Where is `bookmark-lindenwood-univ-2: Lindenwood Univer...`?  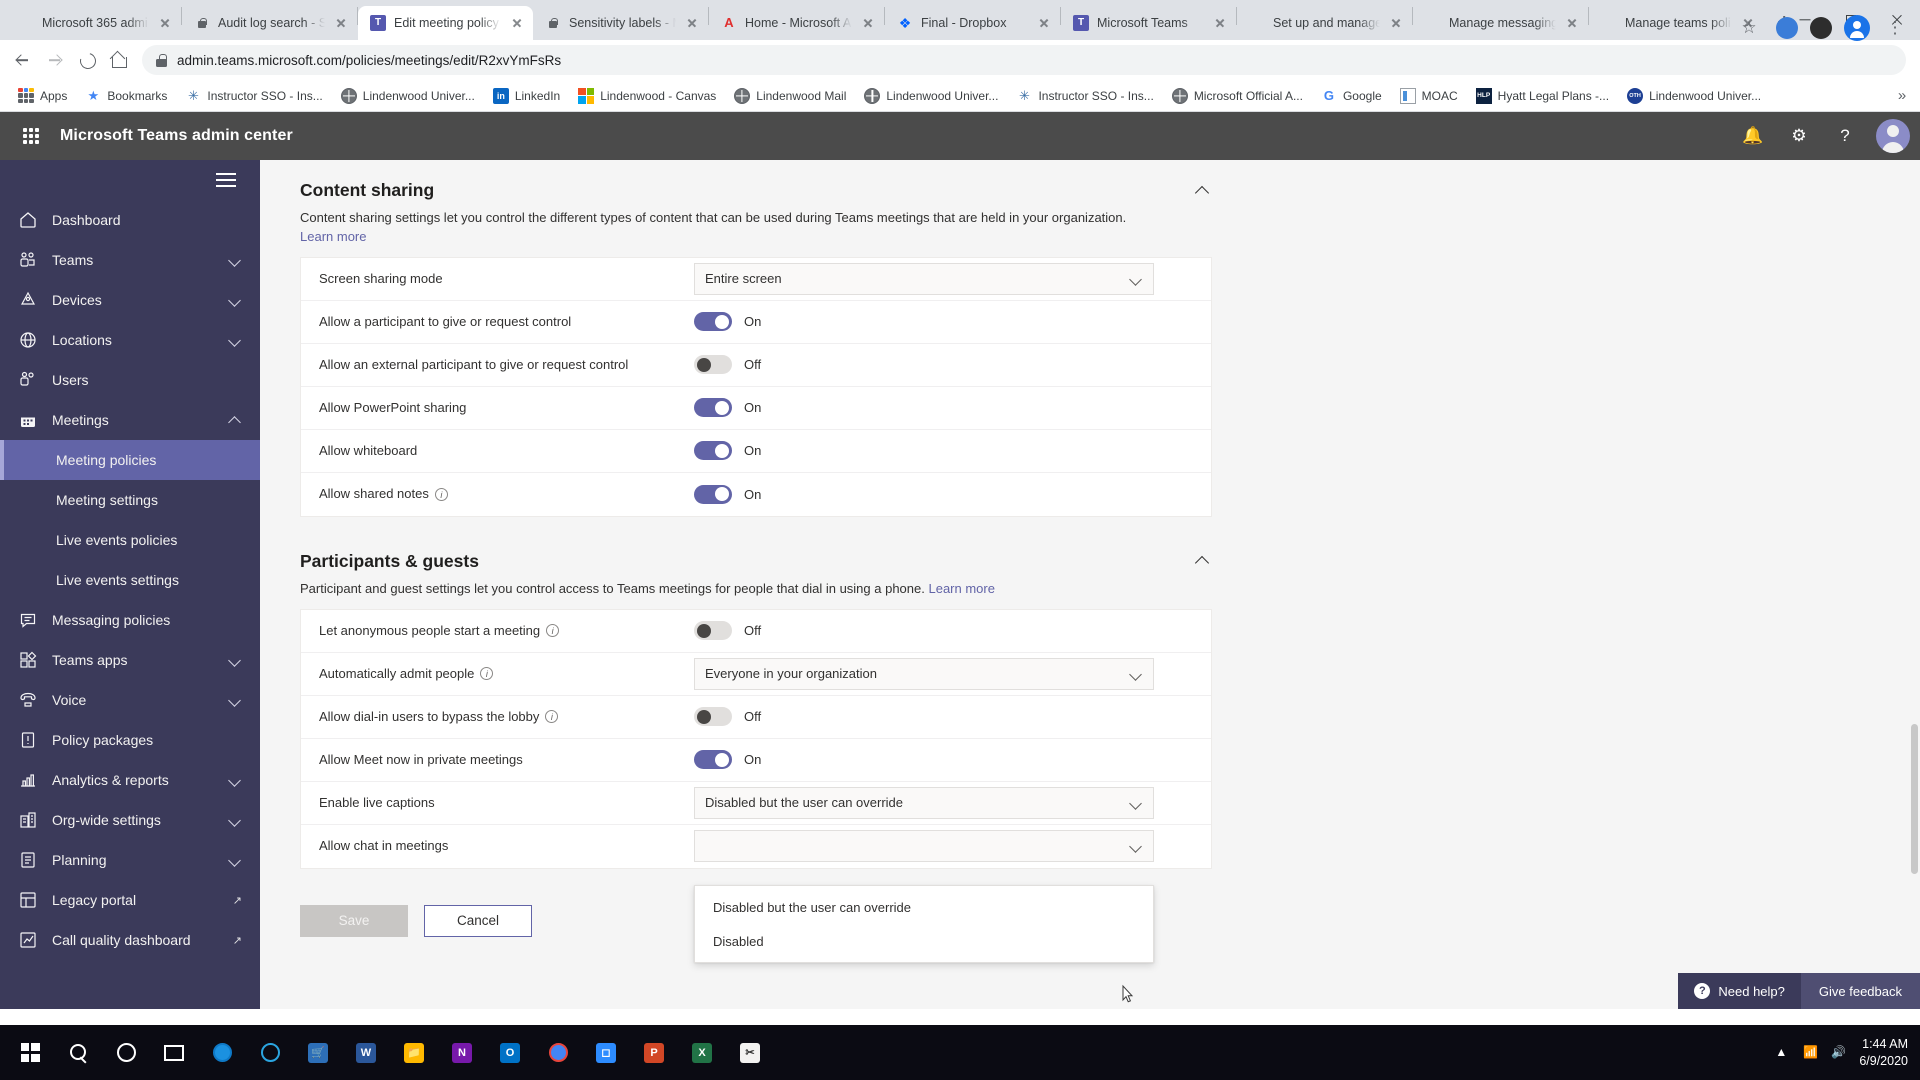 bookmark-lindenwood-univ-2: Lindenwood Univer... is located at coordinates (931, 96).